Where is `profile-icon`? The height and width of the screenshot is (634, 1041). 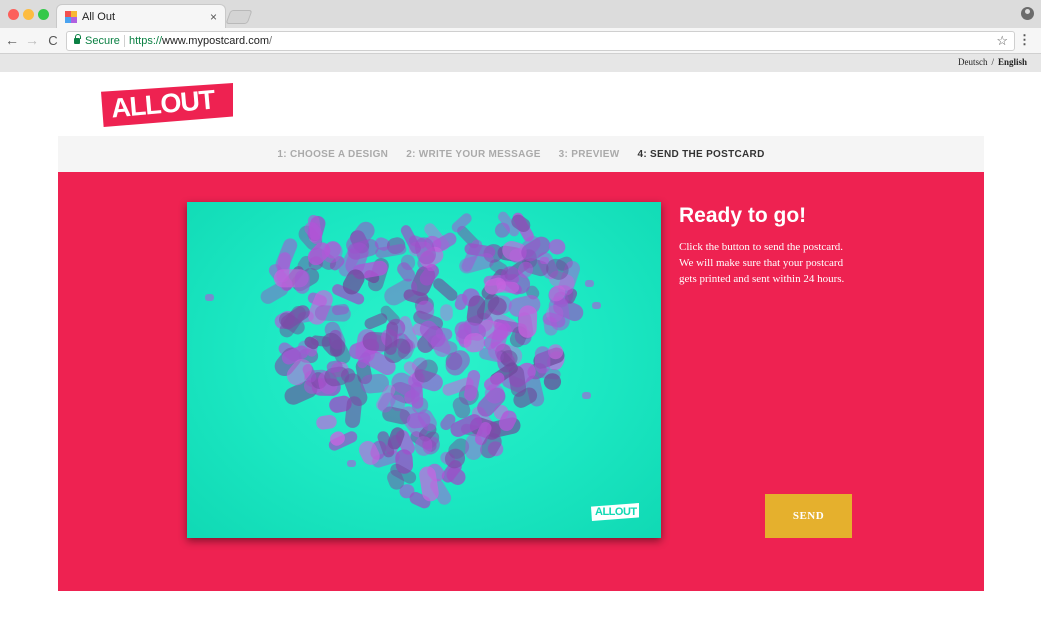 profile-icon is located at coordinates (1027, 13).